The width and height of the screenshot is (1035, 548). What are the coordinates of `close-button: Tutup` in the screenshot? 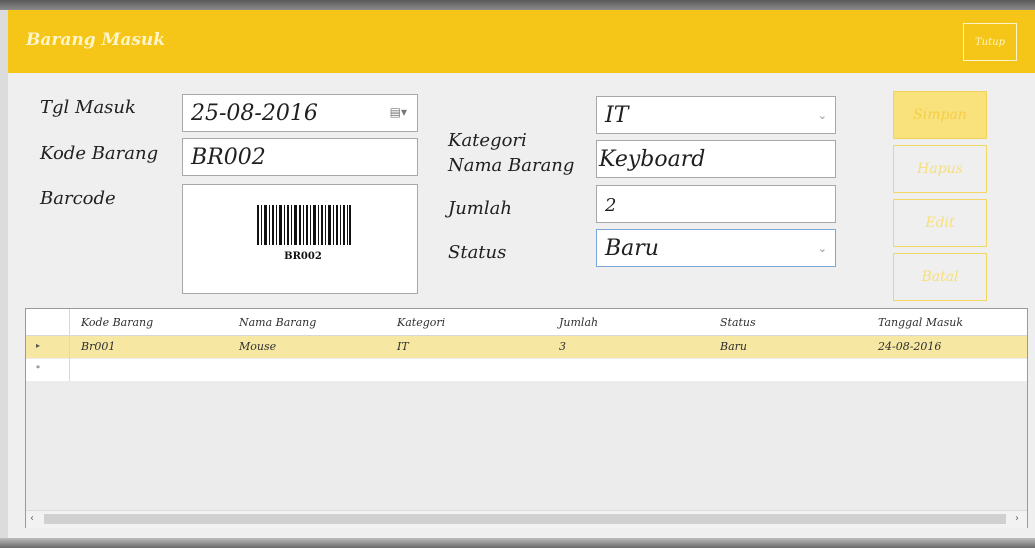 It's located at (990, 42).